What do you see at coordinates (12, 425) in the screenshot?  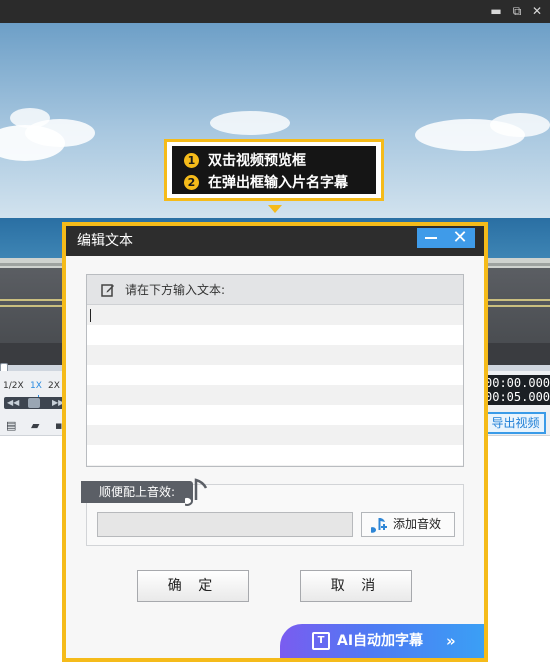 I see `video-settings-icon: ▤` at bounding box center [12, 425].